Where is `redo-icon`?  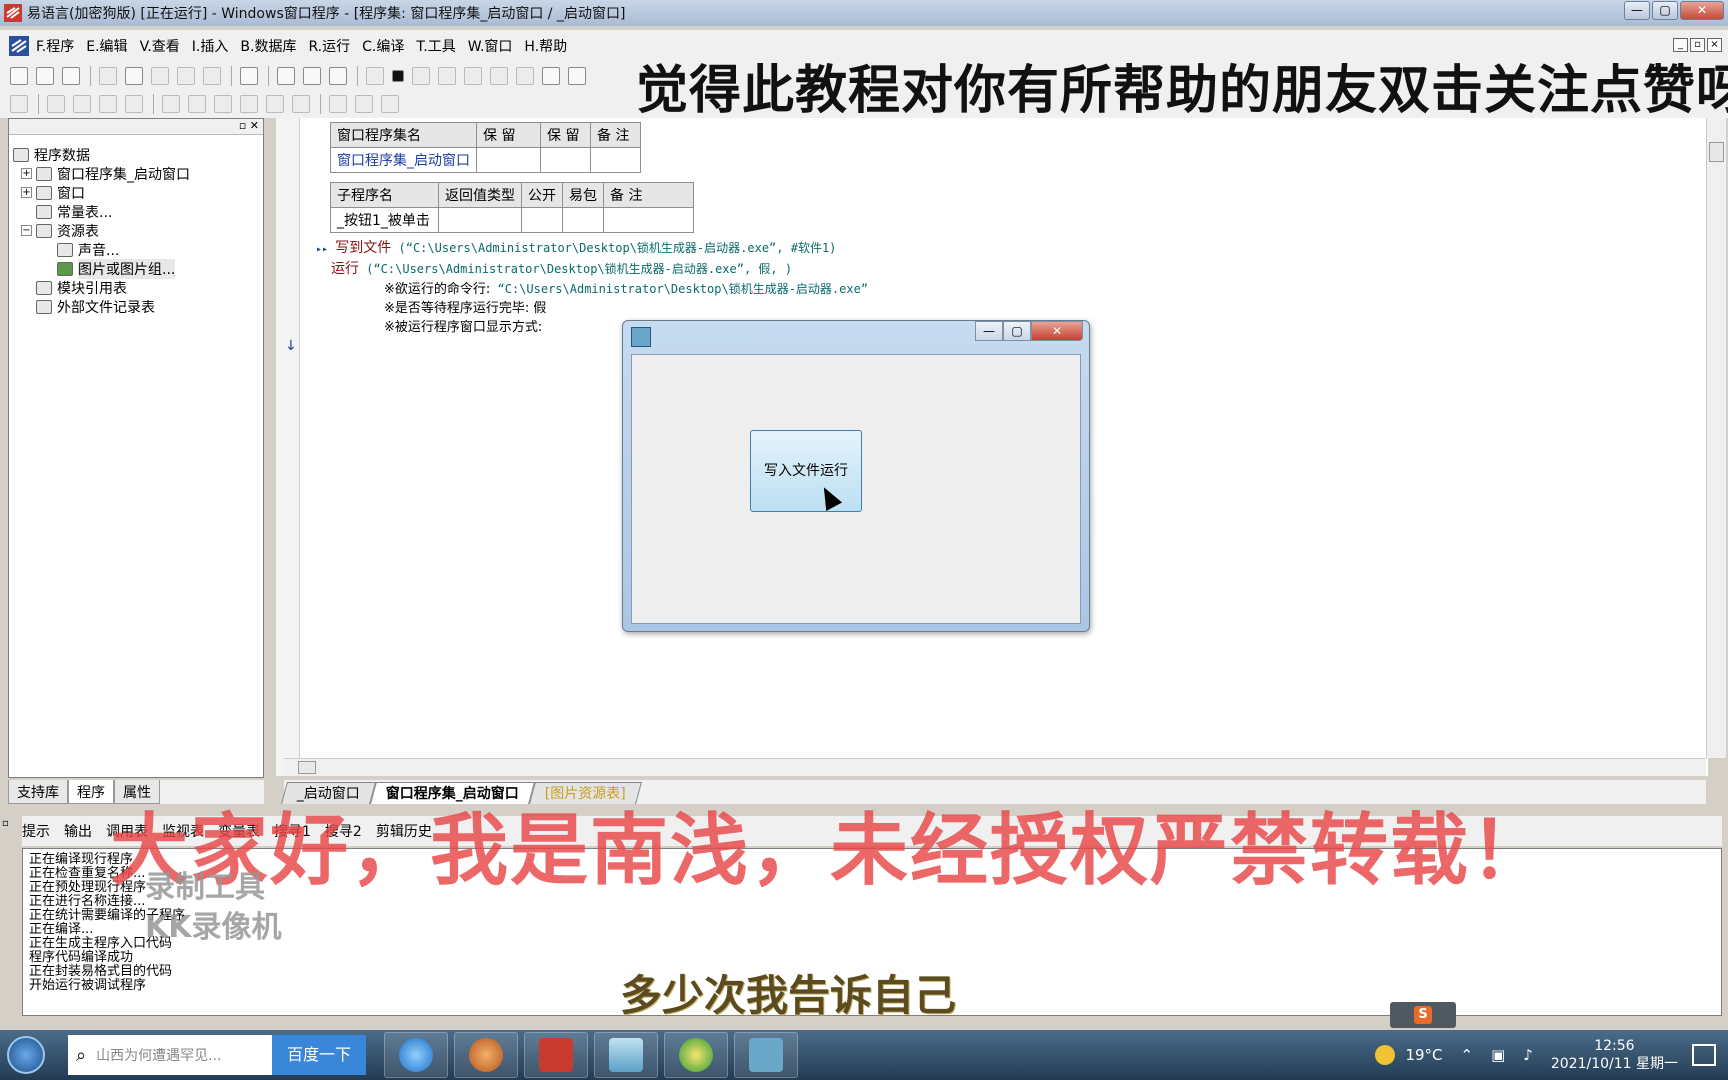 redo-icon is located at coordinates (186, 76).